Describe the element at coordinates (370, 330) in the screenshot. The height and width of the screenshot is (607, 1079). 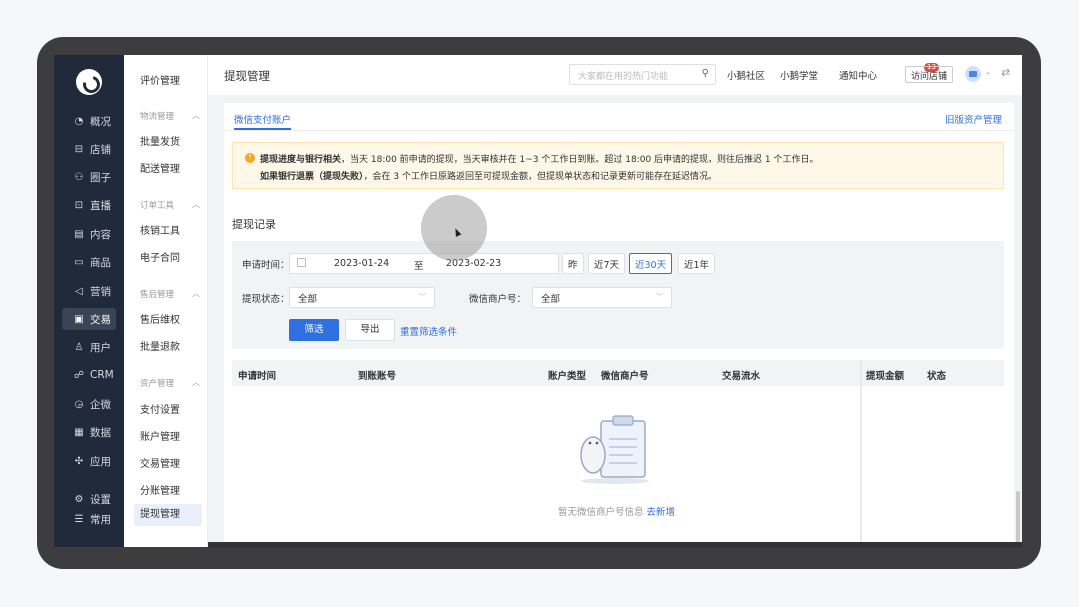
I see `export-button: 导出` at that location.